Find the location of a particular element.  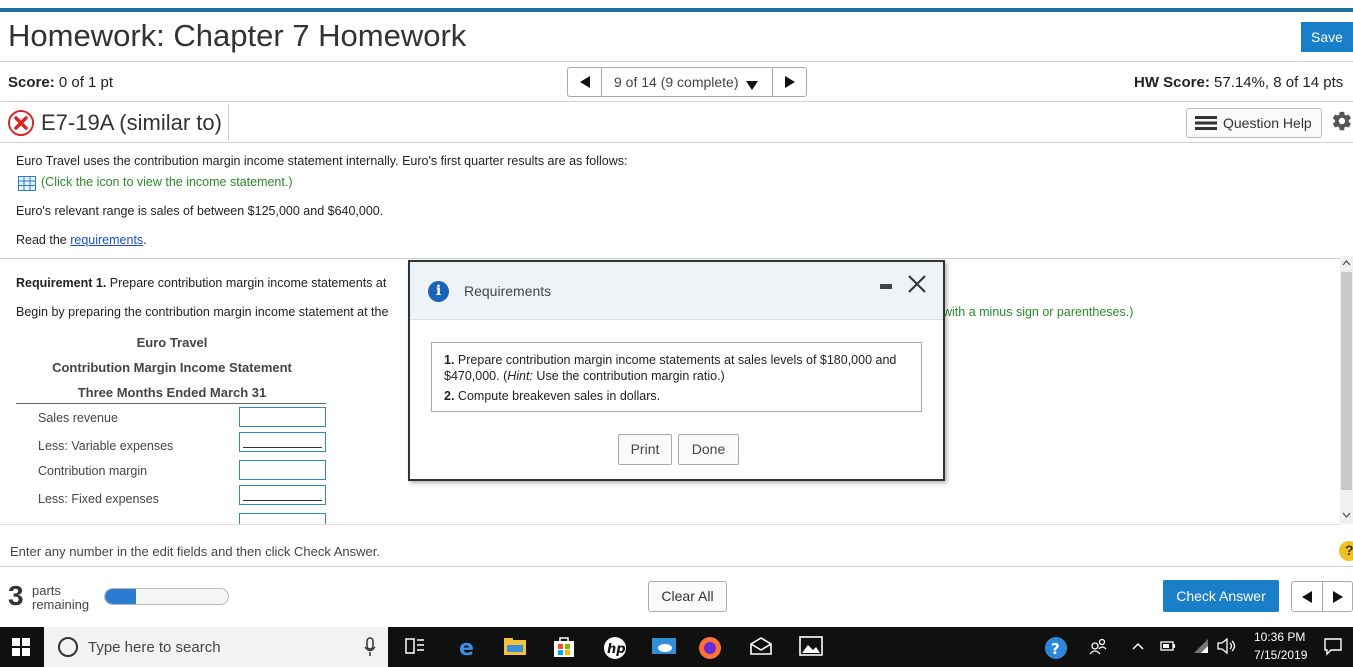

edge-browser-icon: e is located at coordinates (470, 648).